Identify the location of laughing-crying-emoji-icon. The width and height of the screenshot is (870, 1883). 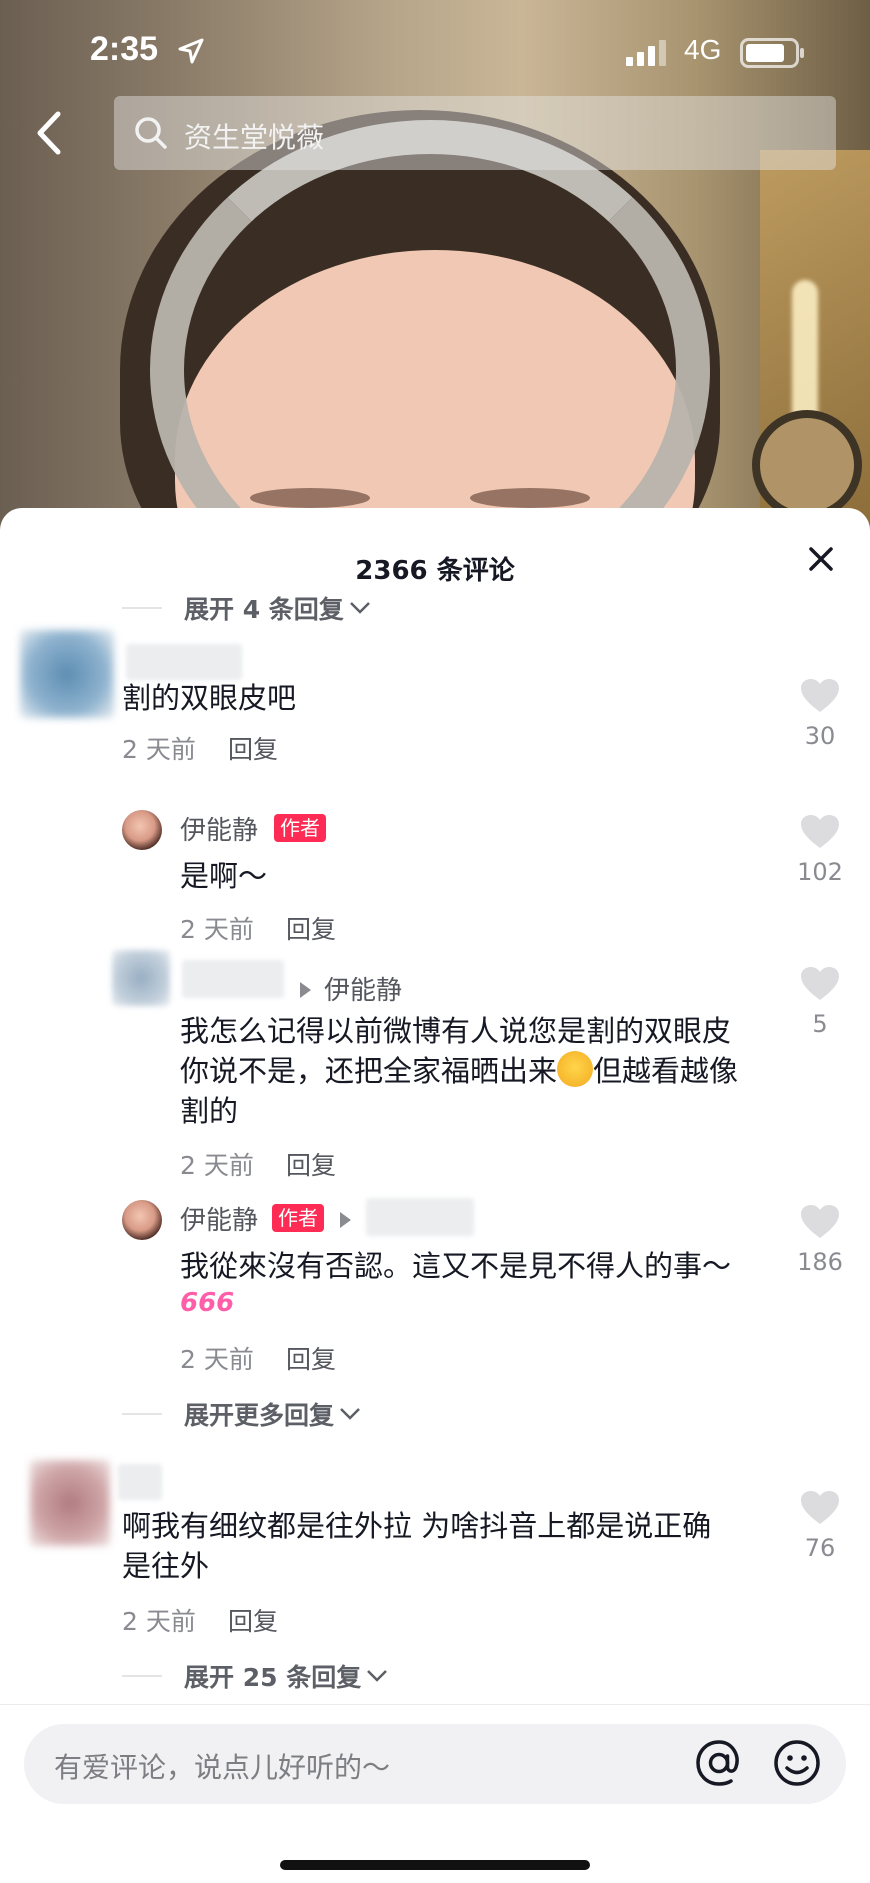
(575, 1069).